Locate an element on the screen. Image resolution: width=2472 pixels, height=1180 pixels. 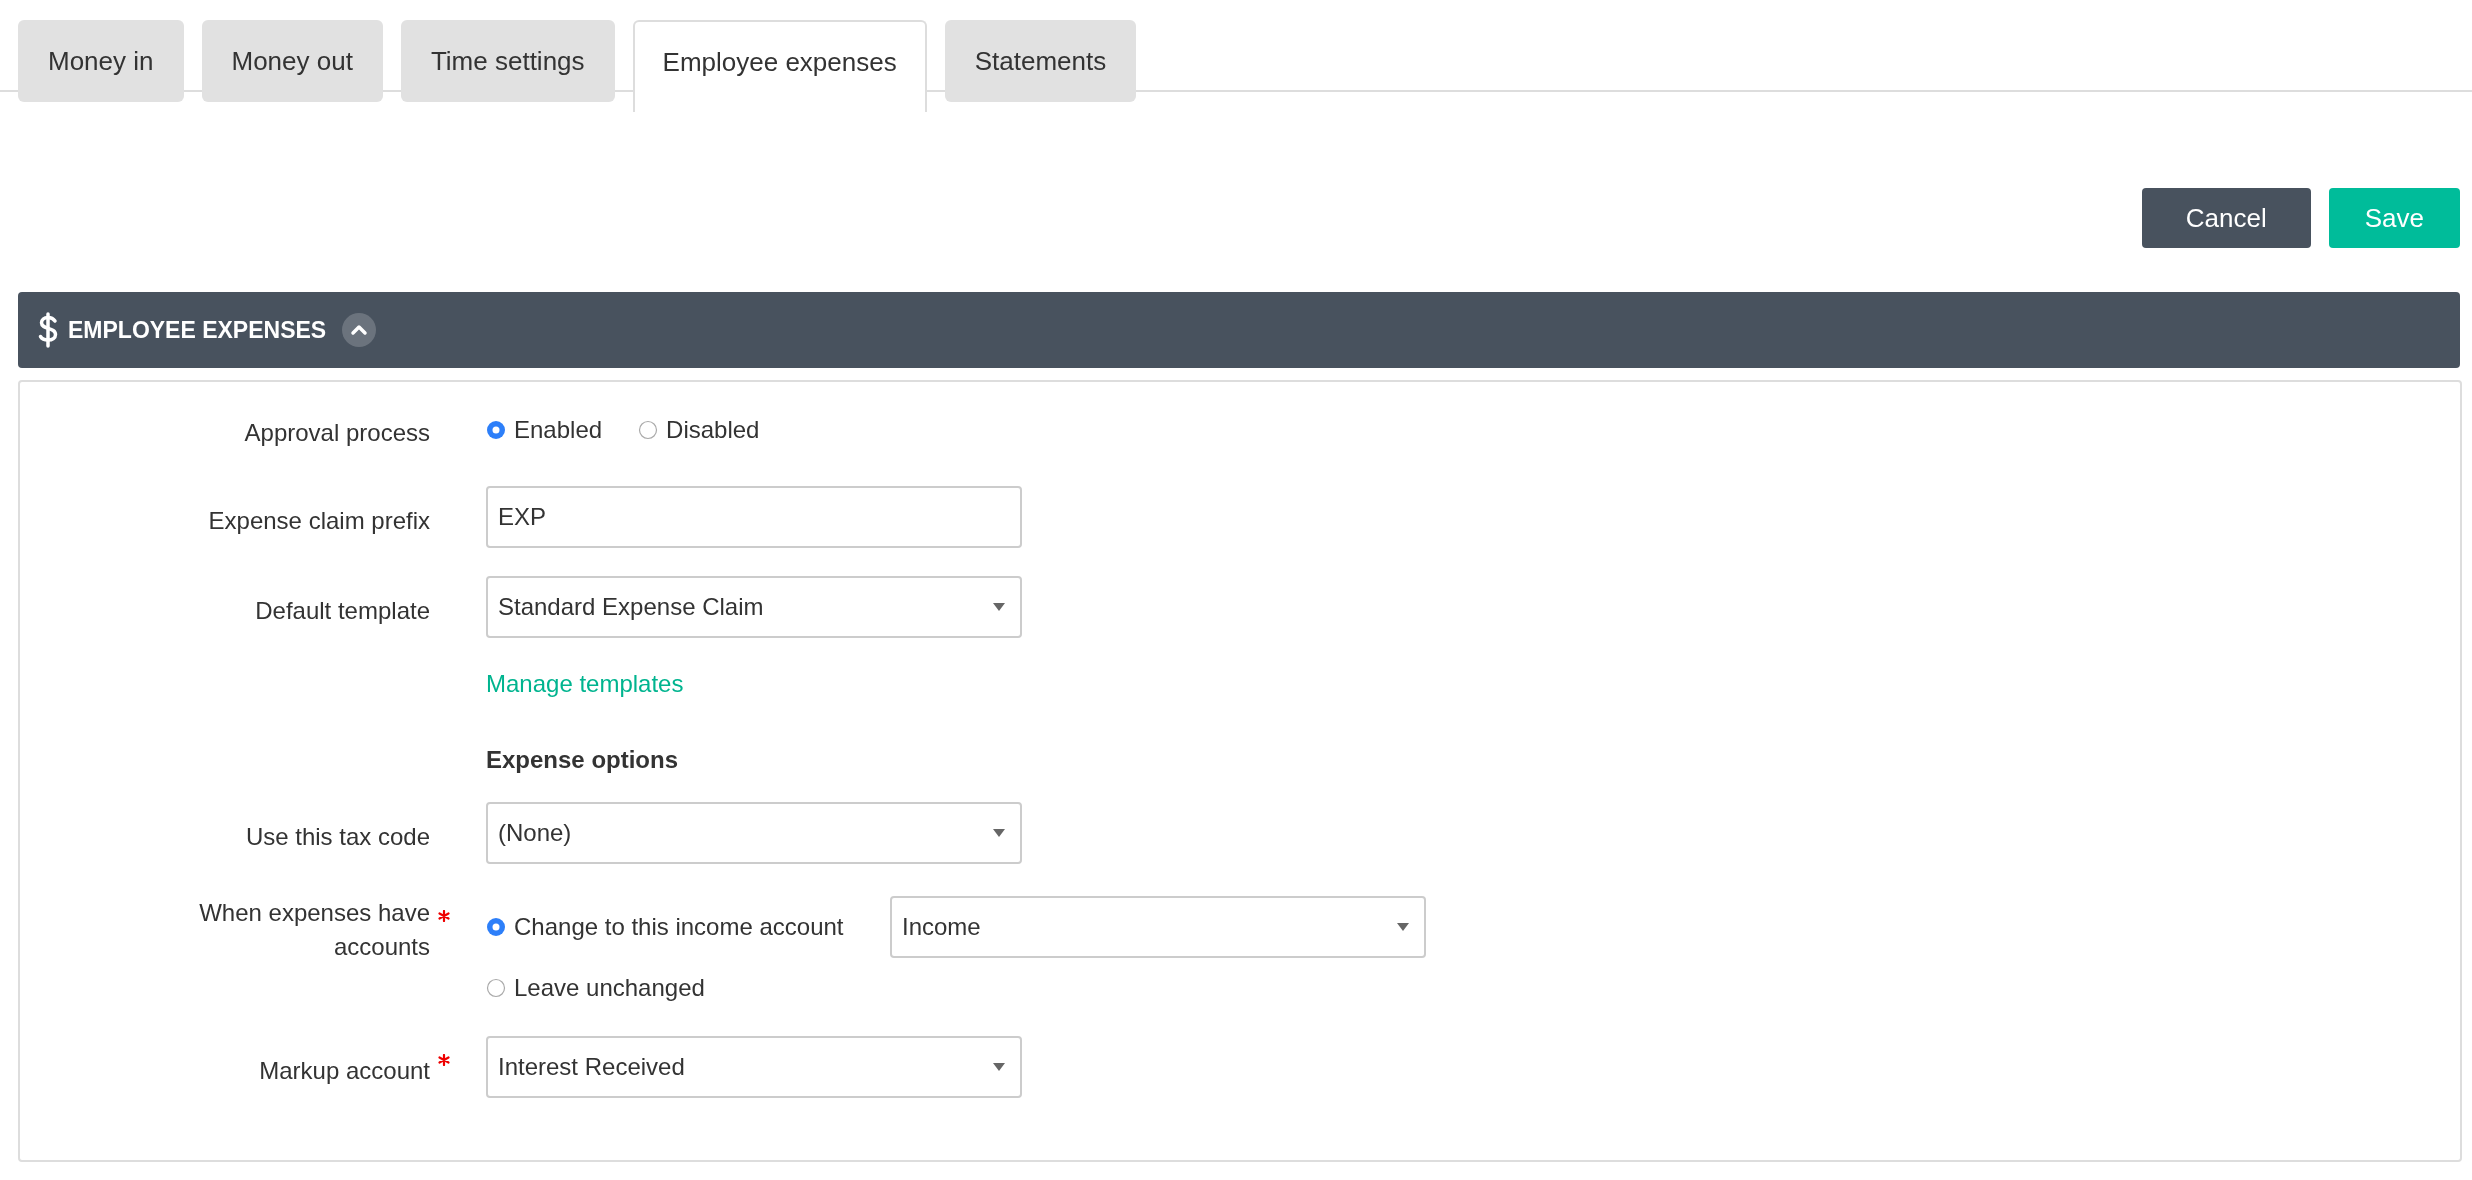
field-label: Use this tax code is located at coordinates (337, 837).